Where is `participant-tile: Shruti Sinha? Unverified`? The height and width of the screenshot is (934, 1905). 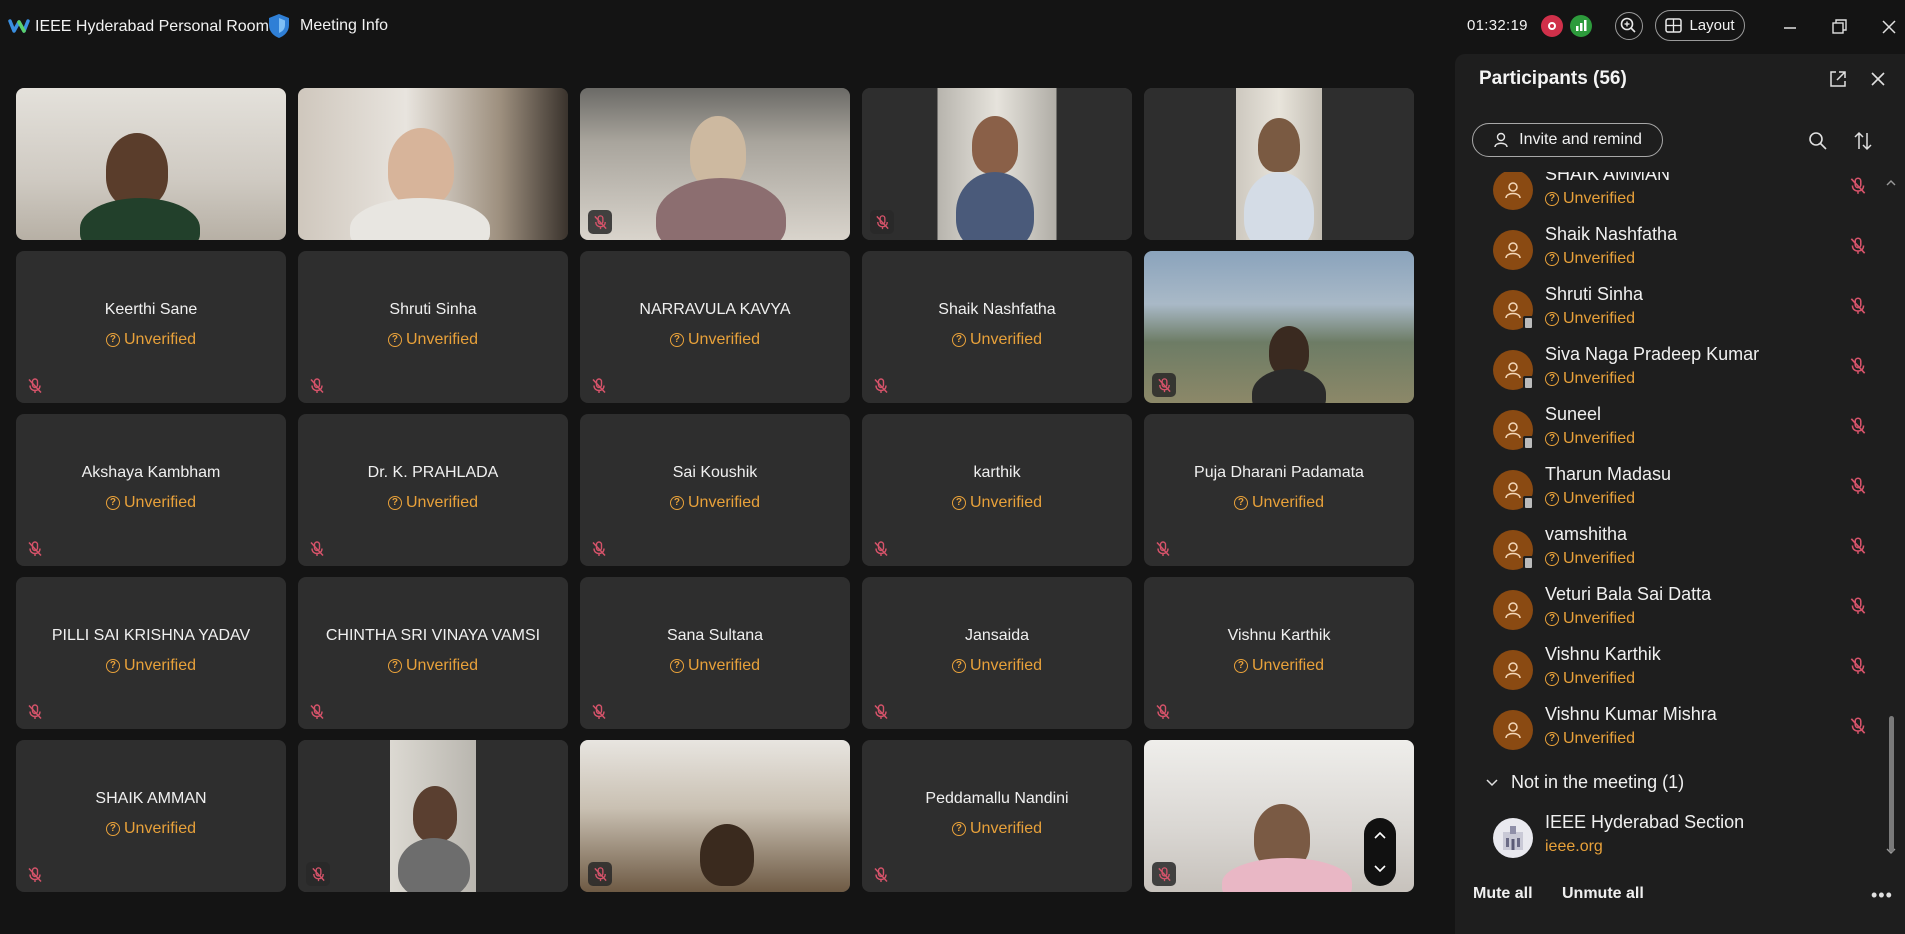
participant-tile: Shruti Sinha? Unverified is located at coordinates (433, 327).